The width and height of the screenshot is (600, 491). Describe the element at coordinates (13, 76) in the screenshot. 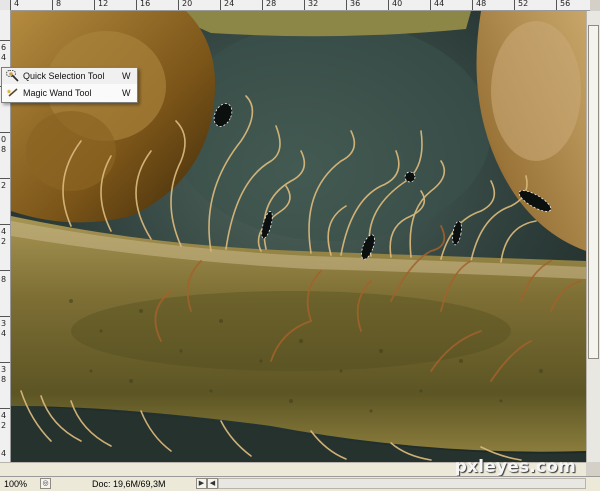

I see `quick-selection-icon` at that location.